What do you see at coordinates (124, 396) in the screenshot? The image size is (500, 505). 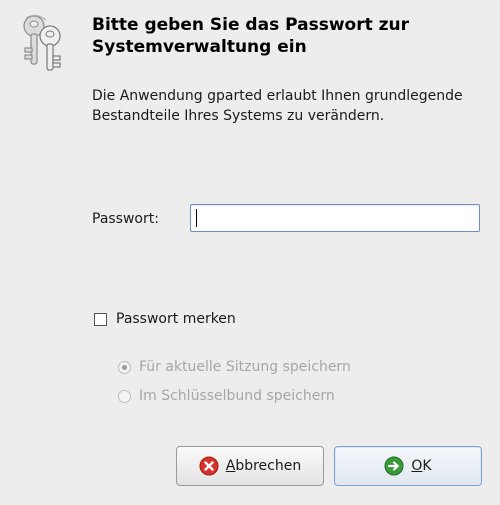 I see `radio-keyring` at bounding box center [124, 396].